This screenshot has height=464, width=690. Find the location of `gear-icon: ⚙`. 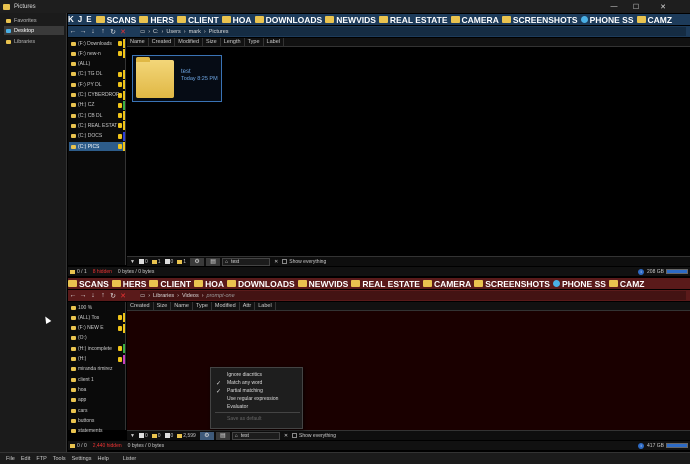

gear-icon: ⚙ is located at coordinates (206, 435).